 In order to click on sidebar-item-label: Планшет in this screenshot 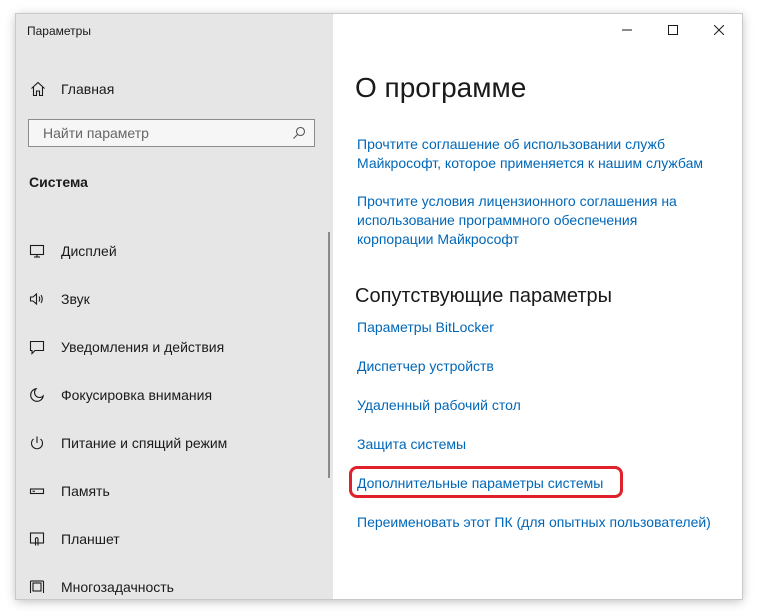, I will do `click(90, 539)`.